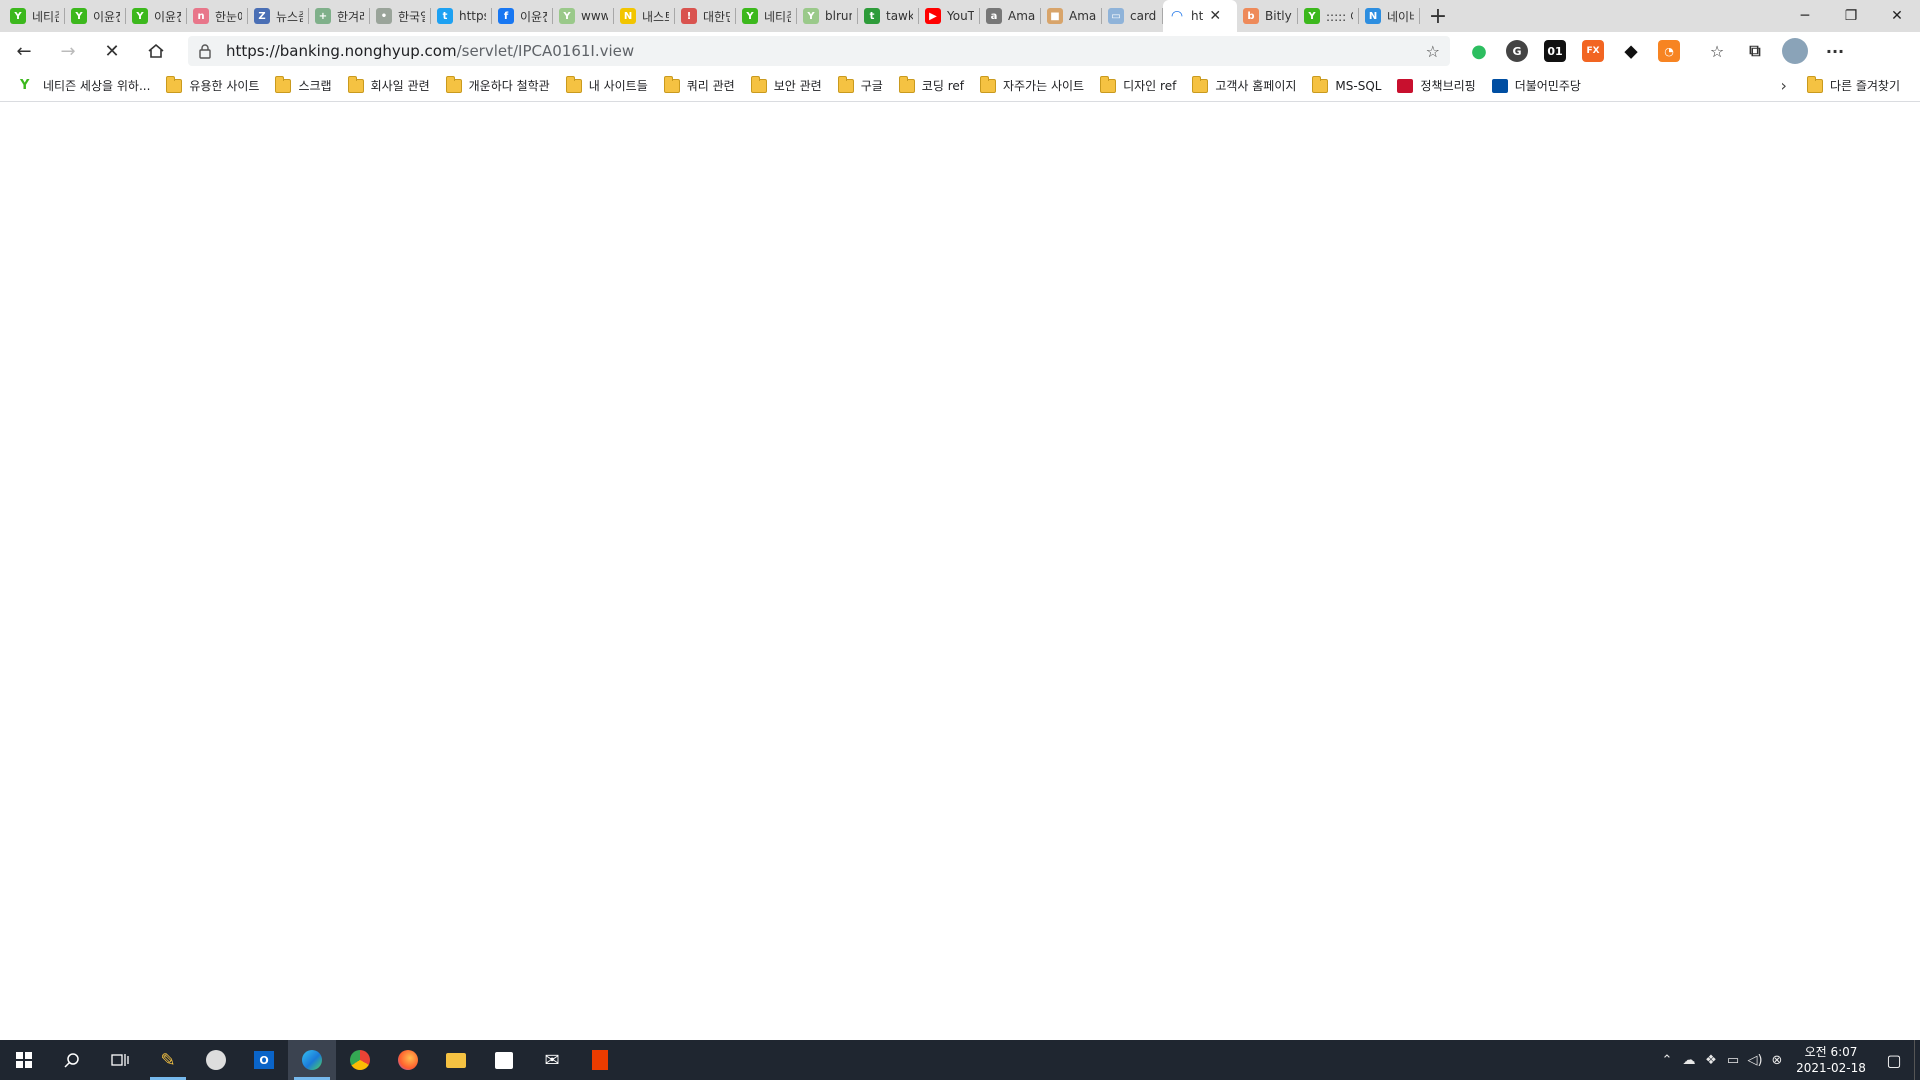  I want to click on favorite-item: 구글, so click(860, 86).